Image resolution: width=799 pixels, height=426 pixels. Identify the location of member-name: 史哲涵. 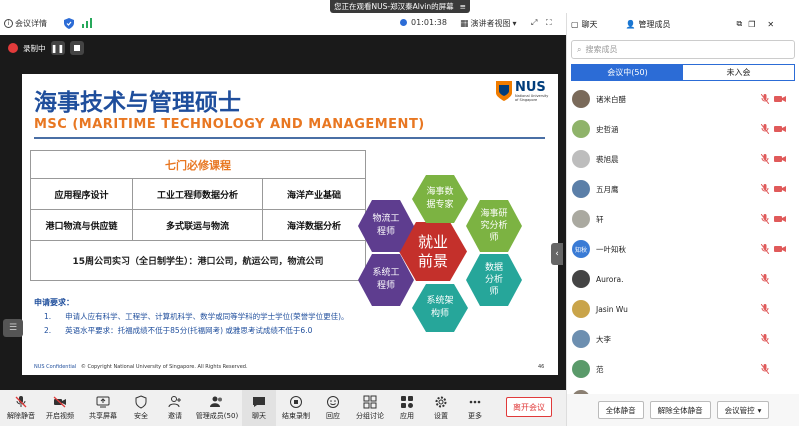
(607, 129).